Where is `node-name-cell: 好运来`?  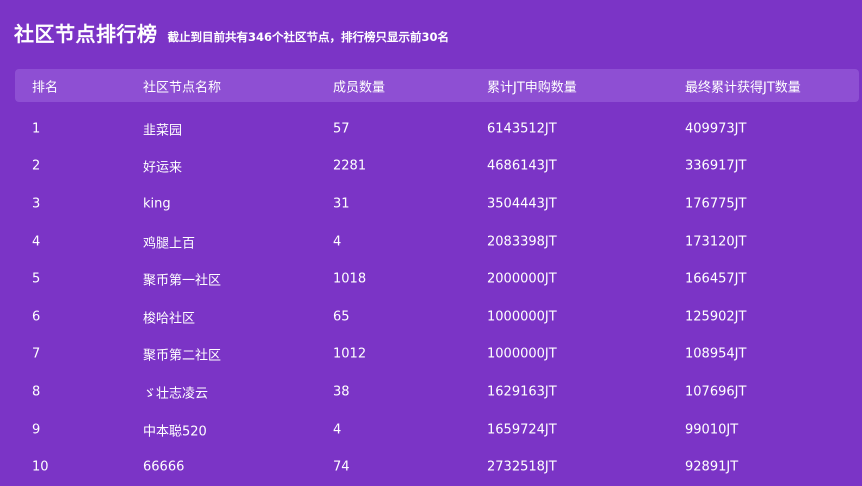
node-name-cell: 好运来 is located at coordinates (163, 168).